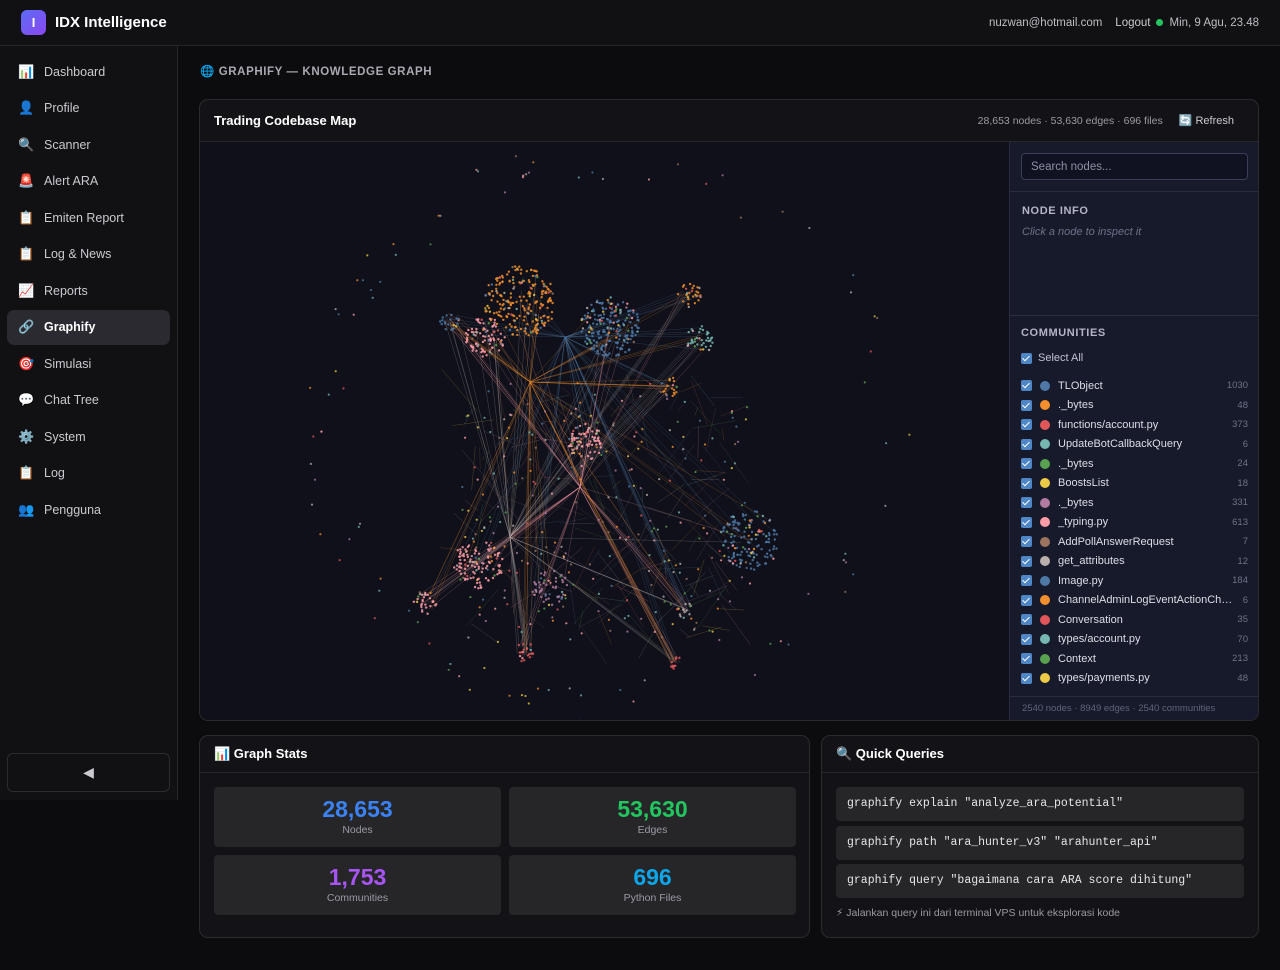  Describe the element at coordinates (1132, 23) in the screenshot. I see `logout-link: Logout` at that location.